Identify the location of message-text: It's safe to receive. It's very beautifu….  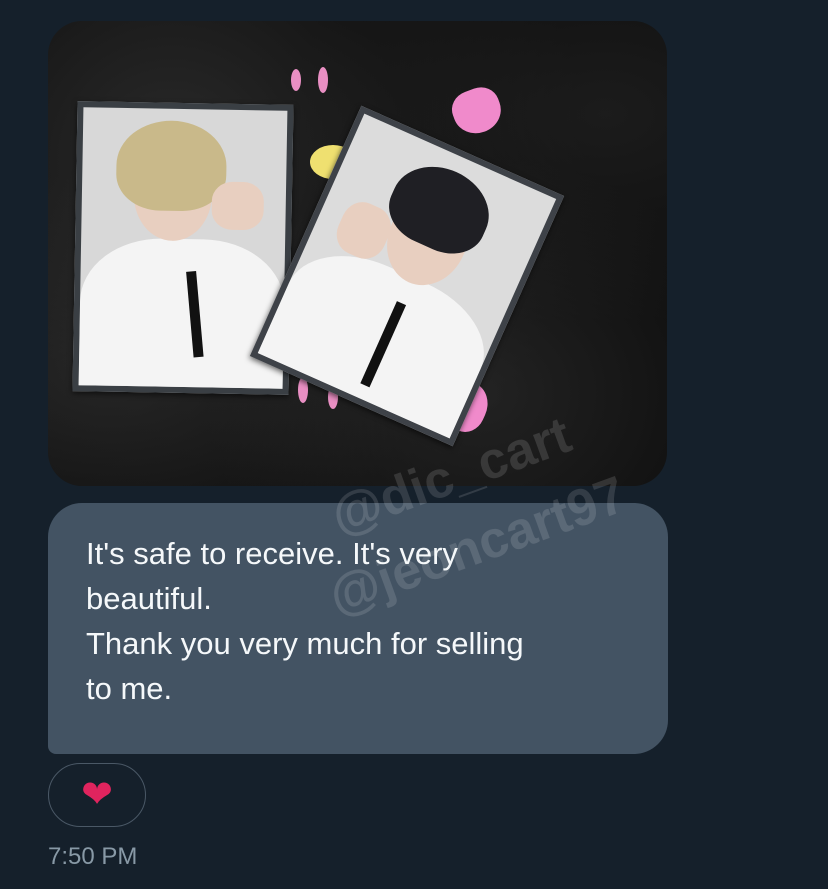
(305, 621).